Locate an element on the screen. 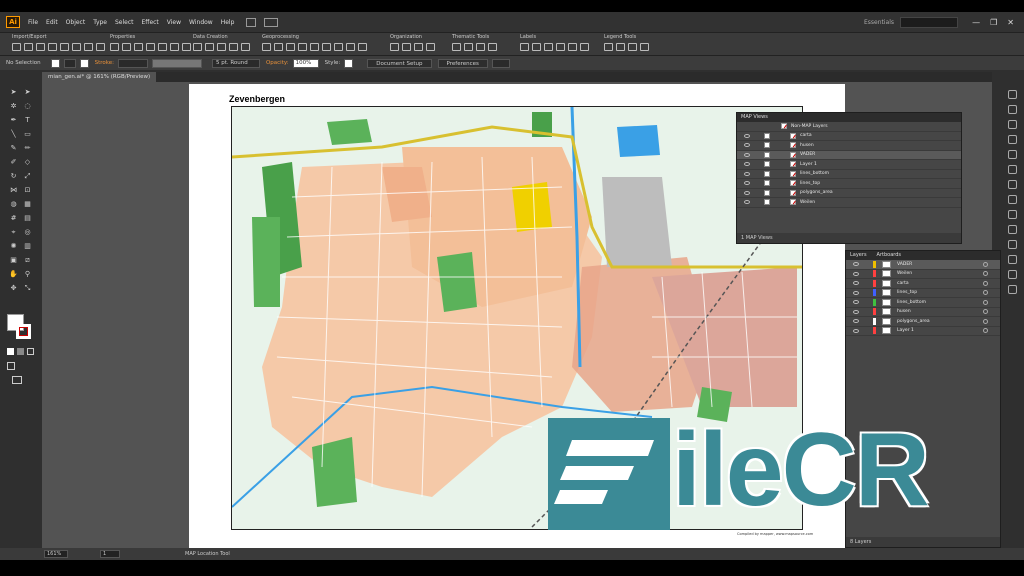 The width and height of the screenshot is (1024, 576). hand-icon: ✋ is located at coordinates (13, 274).